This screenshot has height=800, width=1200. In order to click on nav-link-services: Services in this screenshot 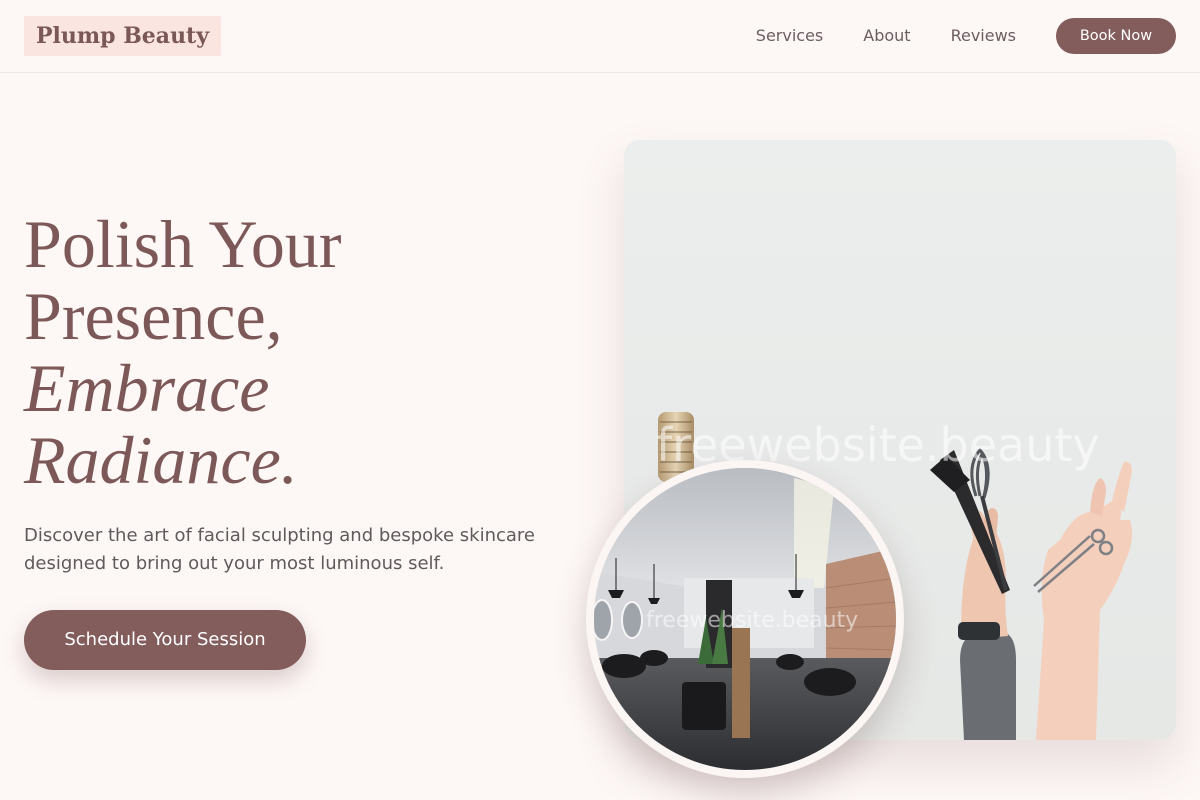, I will do `click(789, 36)`.